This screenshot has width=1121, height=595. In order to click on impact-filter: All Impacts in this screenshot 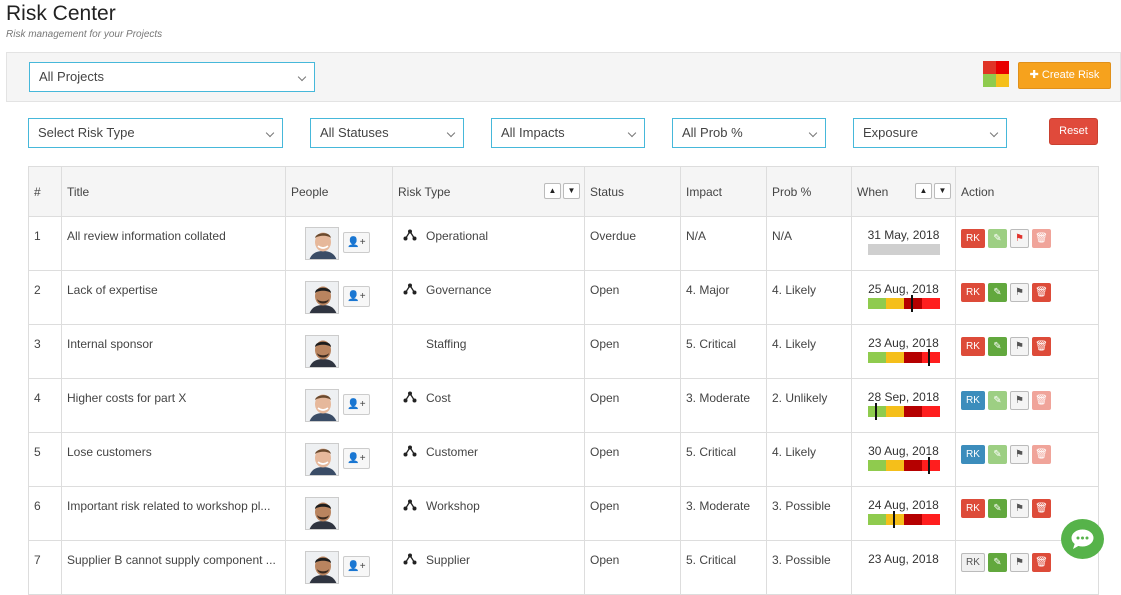, I will do `click(568, 133)`.